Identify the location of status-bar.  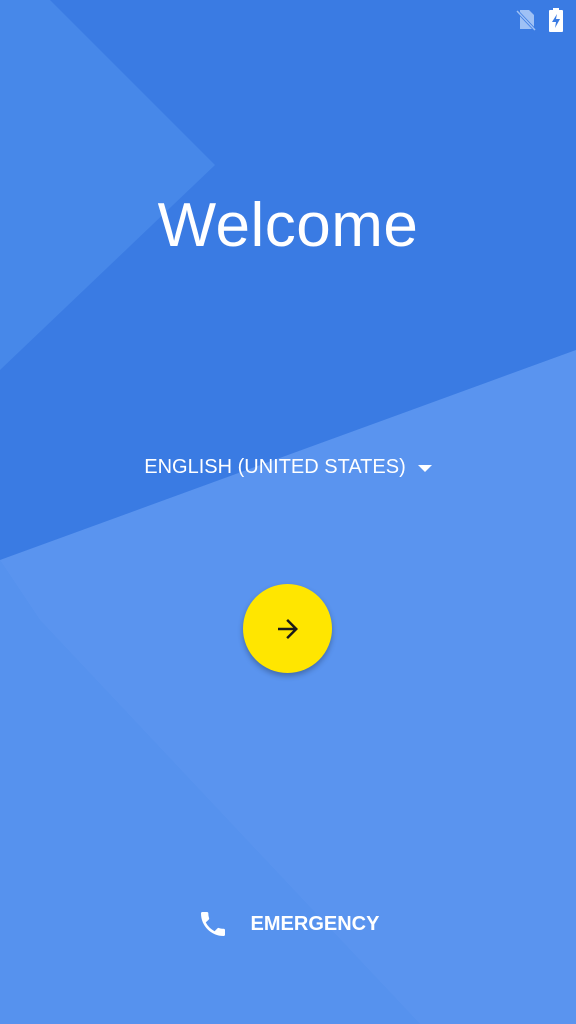
(540, 20).